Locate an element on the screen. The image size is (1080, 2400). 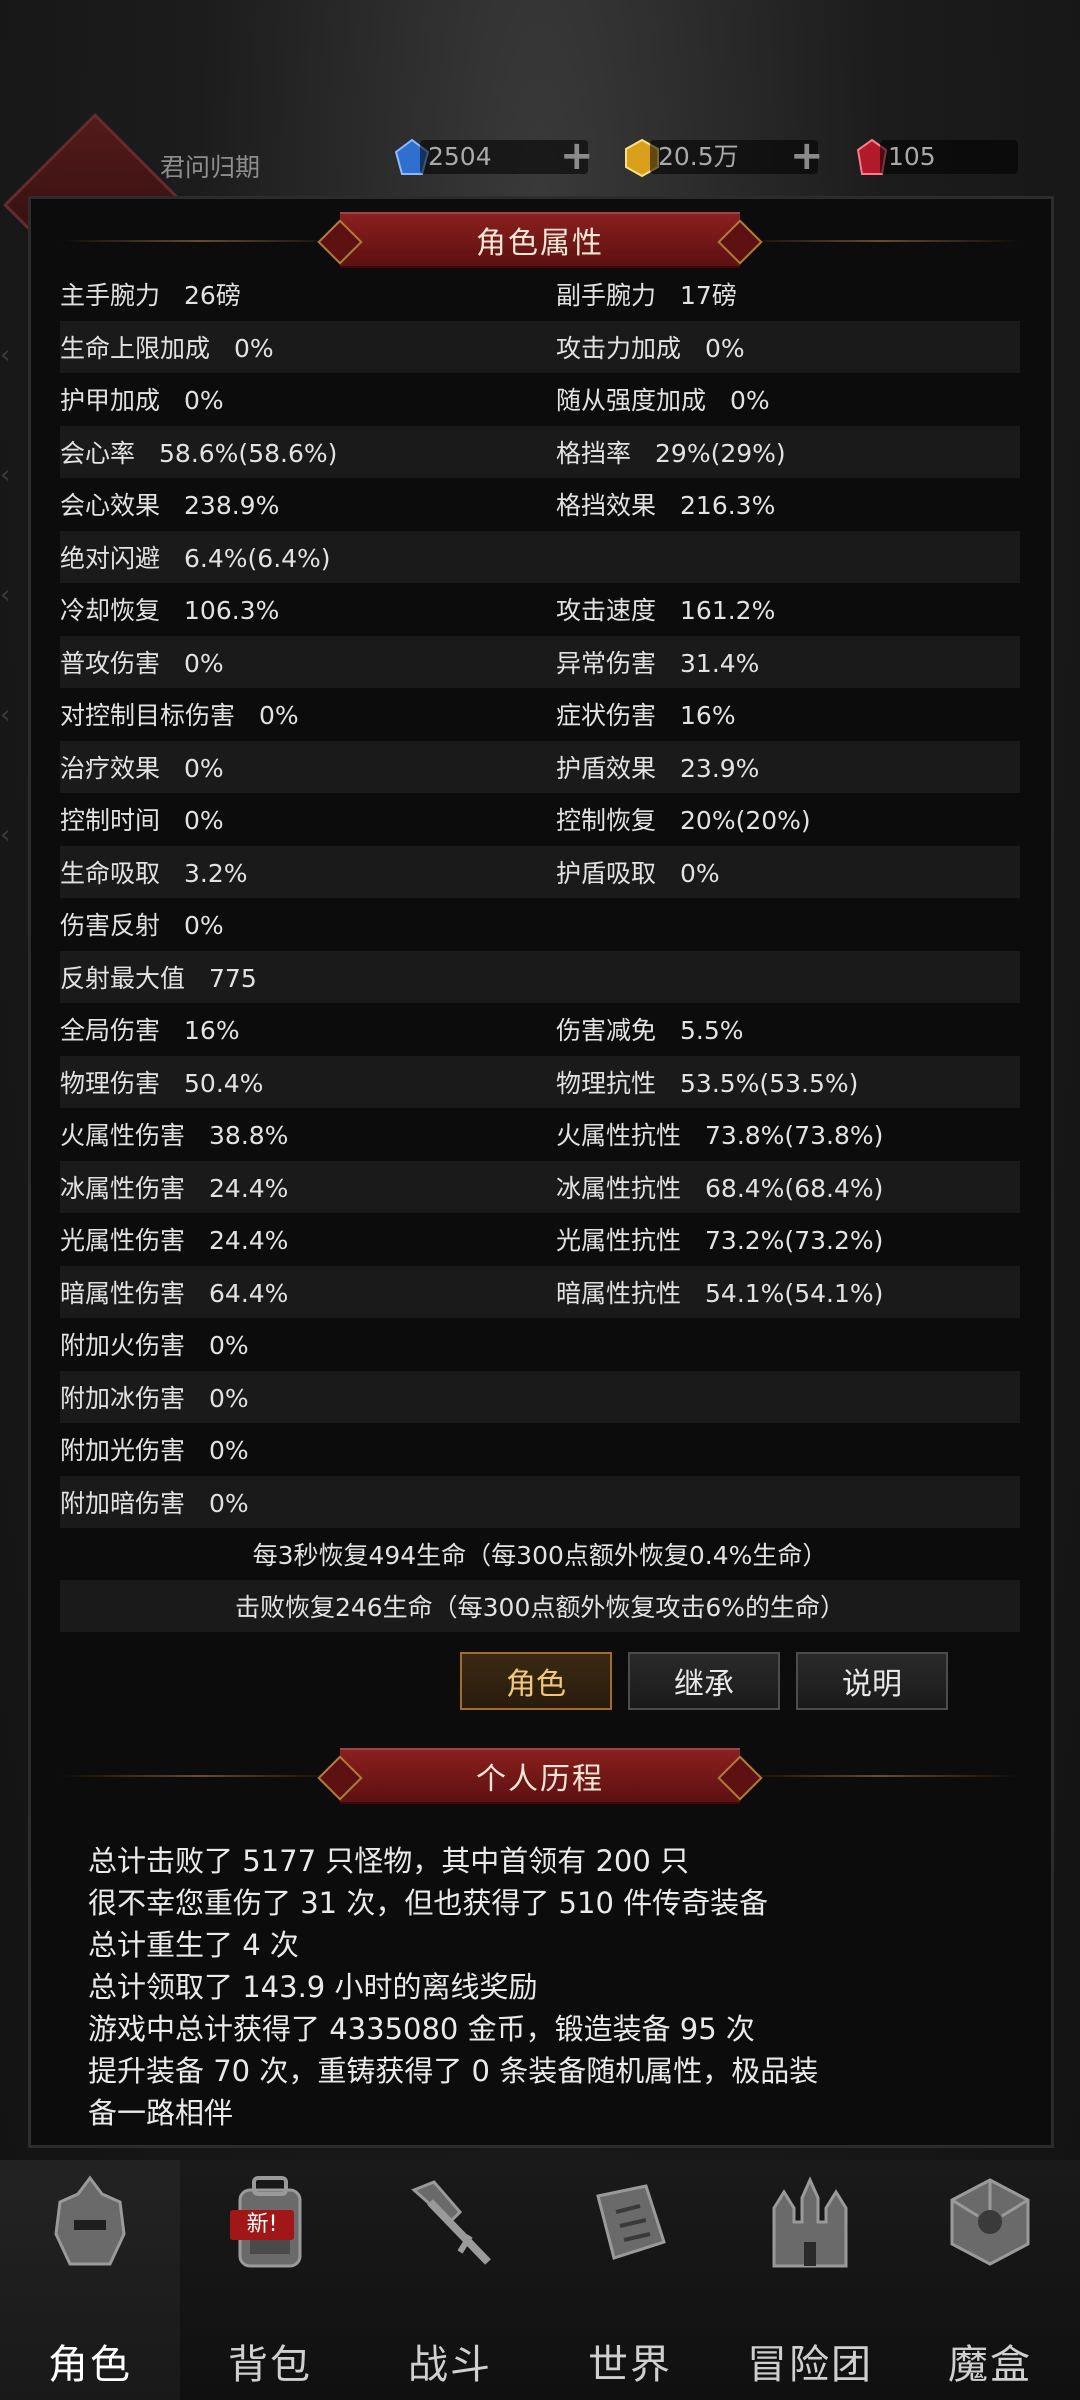
stat-row: 护甲加成 0% 随从强度加成 0% is located at coordinates (540, 399).